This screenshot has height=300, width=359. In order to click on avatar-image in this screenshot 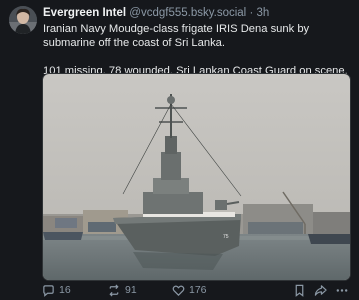, I will do `click(23, 20)`.